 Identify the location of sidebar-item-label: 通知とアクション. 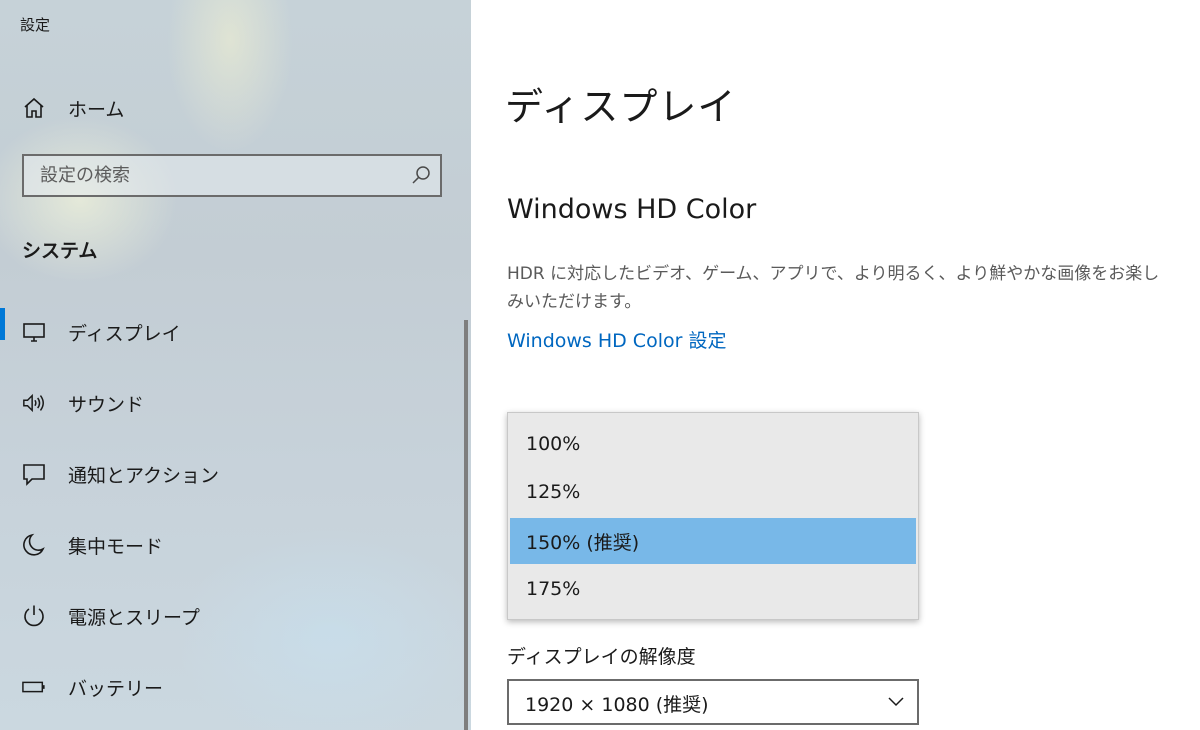
(144, 475).